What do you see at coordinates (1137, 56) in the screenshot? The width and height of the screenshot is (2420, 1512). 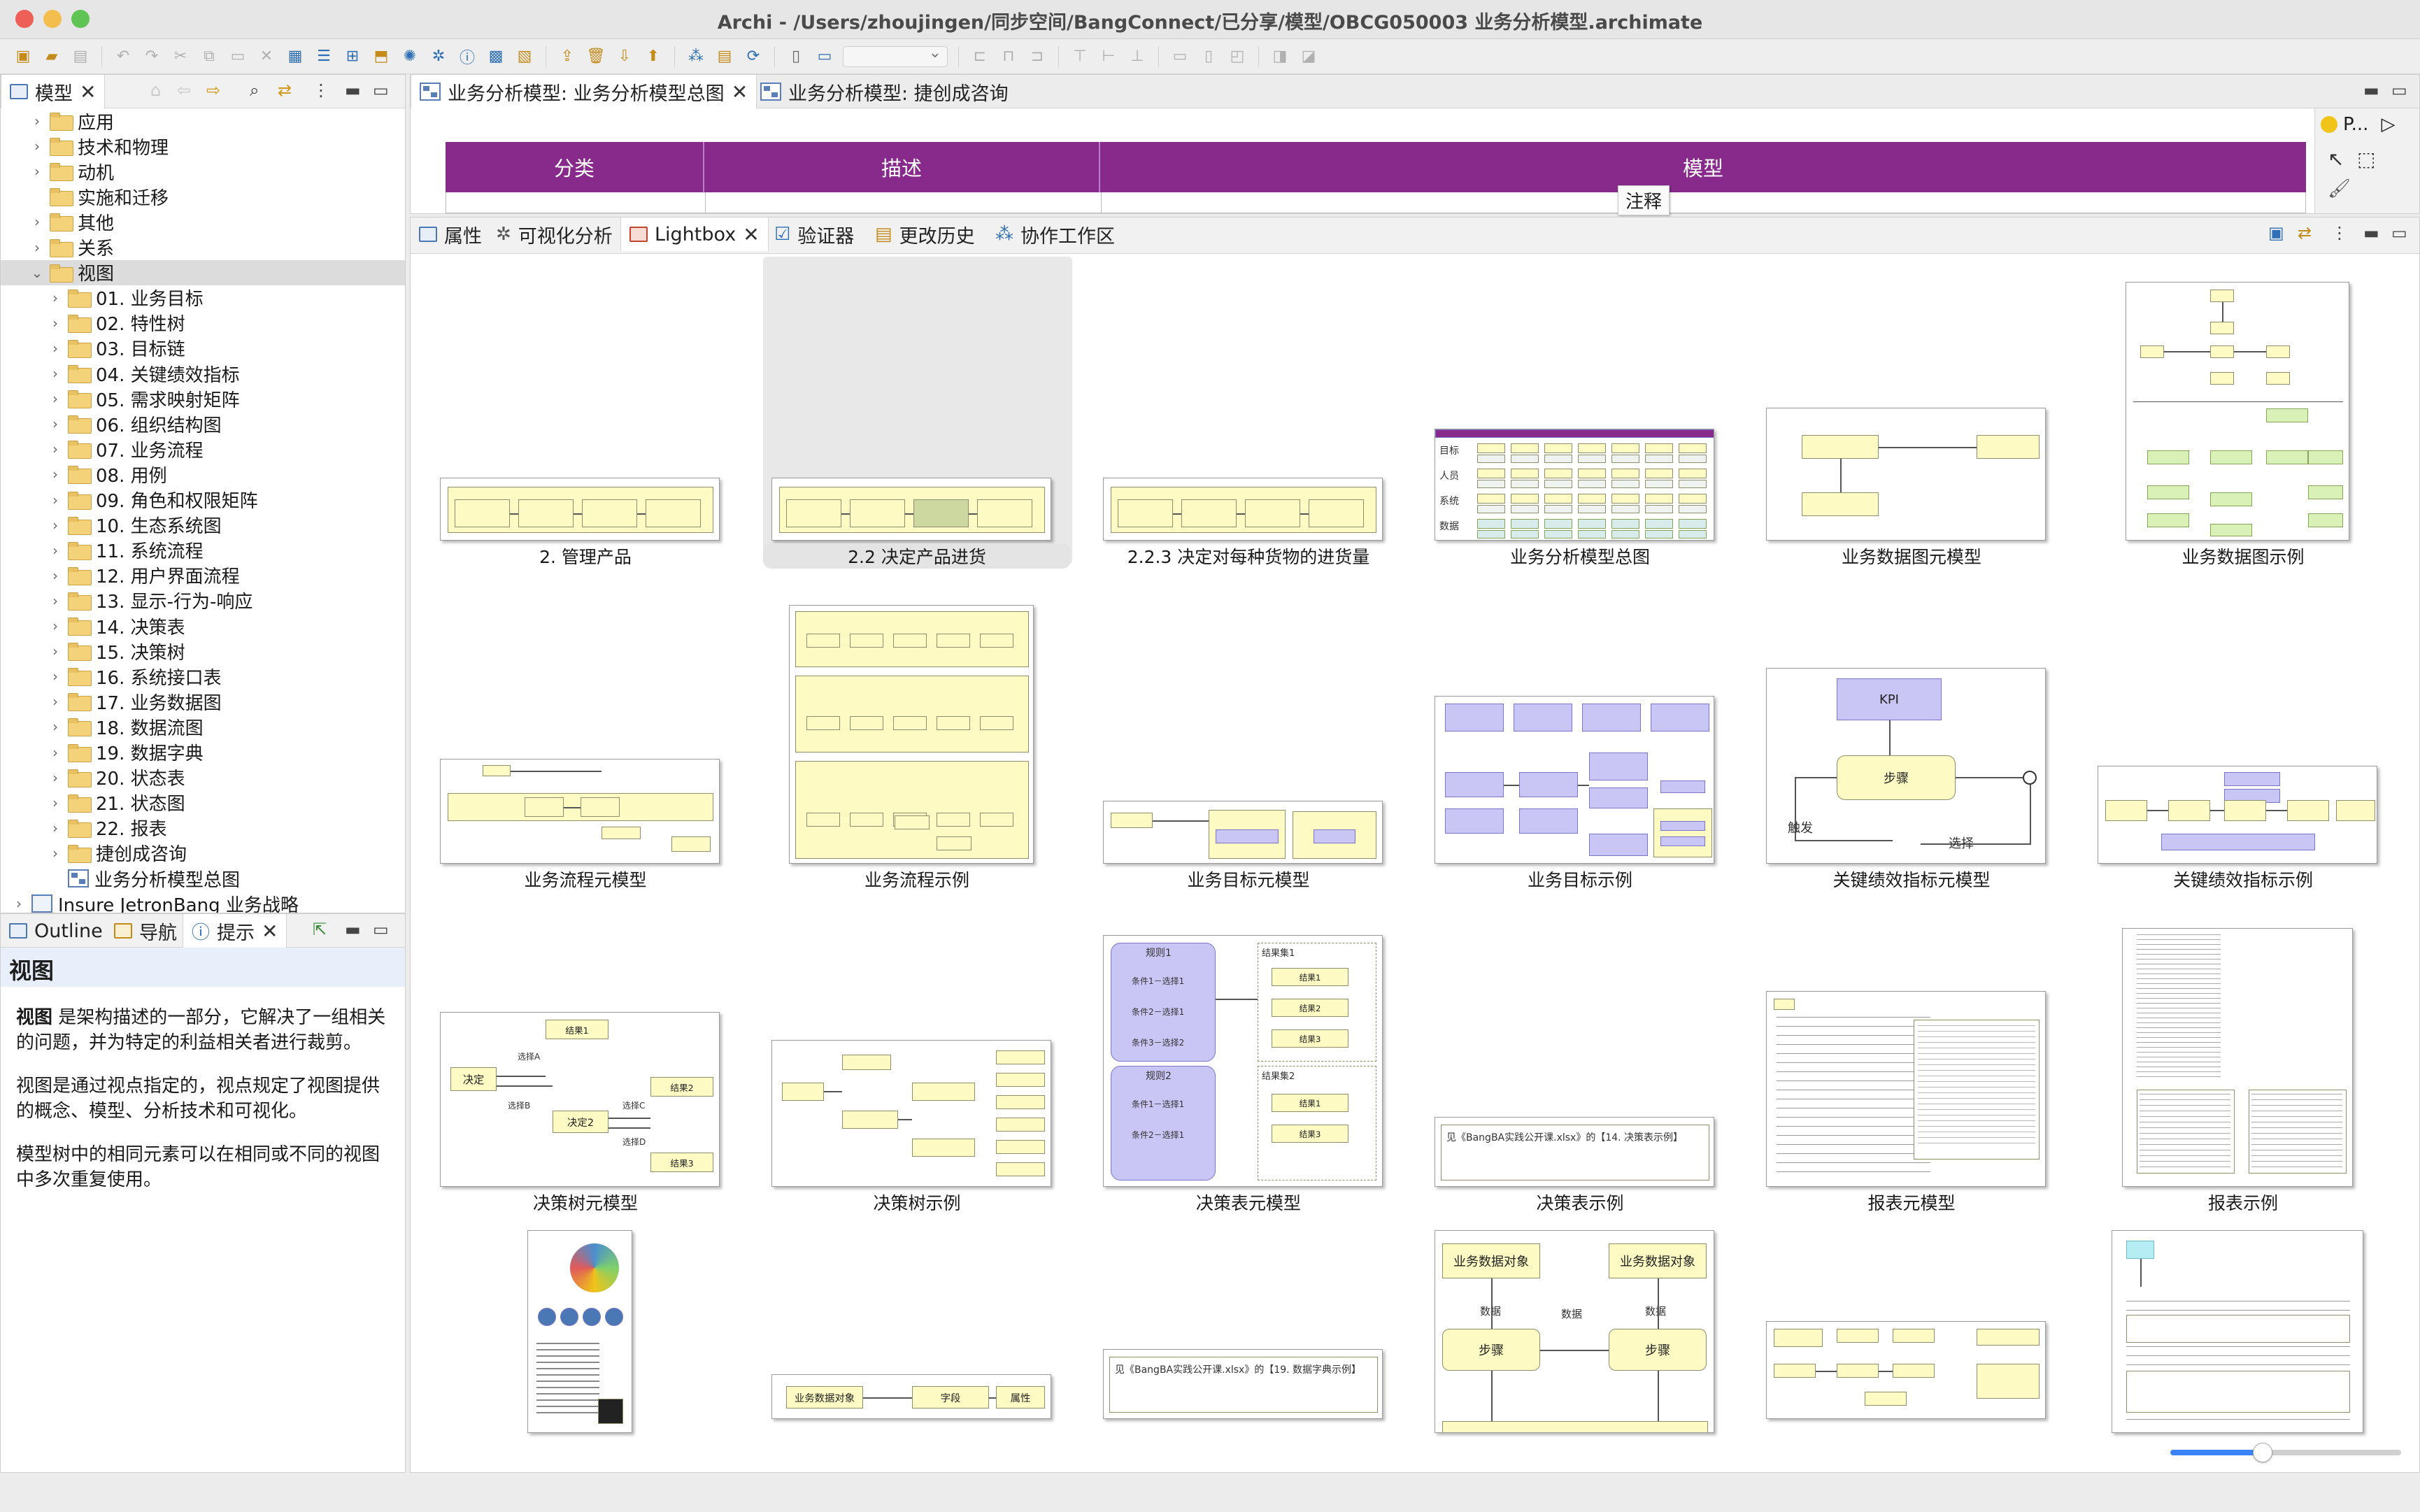 I see `align-bottom-icon: ⊥` at bounding box center [1137, 56].